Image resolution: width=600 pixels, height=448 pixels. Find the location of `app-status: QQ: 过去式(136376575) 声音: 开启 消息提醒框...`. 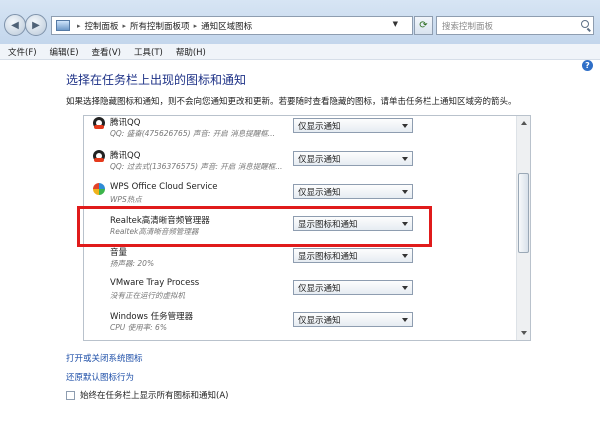

app-status: QQ: 过去式(136376575) 声音: 开启 消息提醒框... is located at coordinates (196, 166).